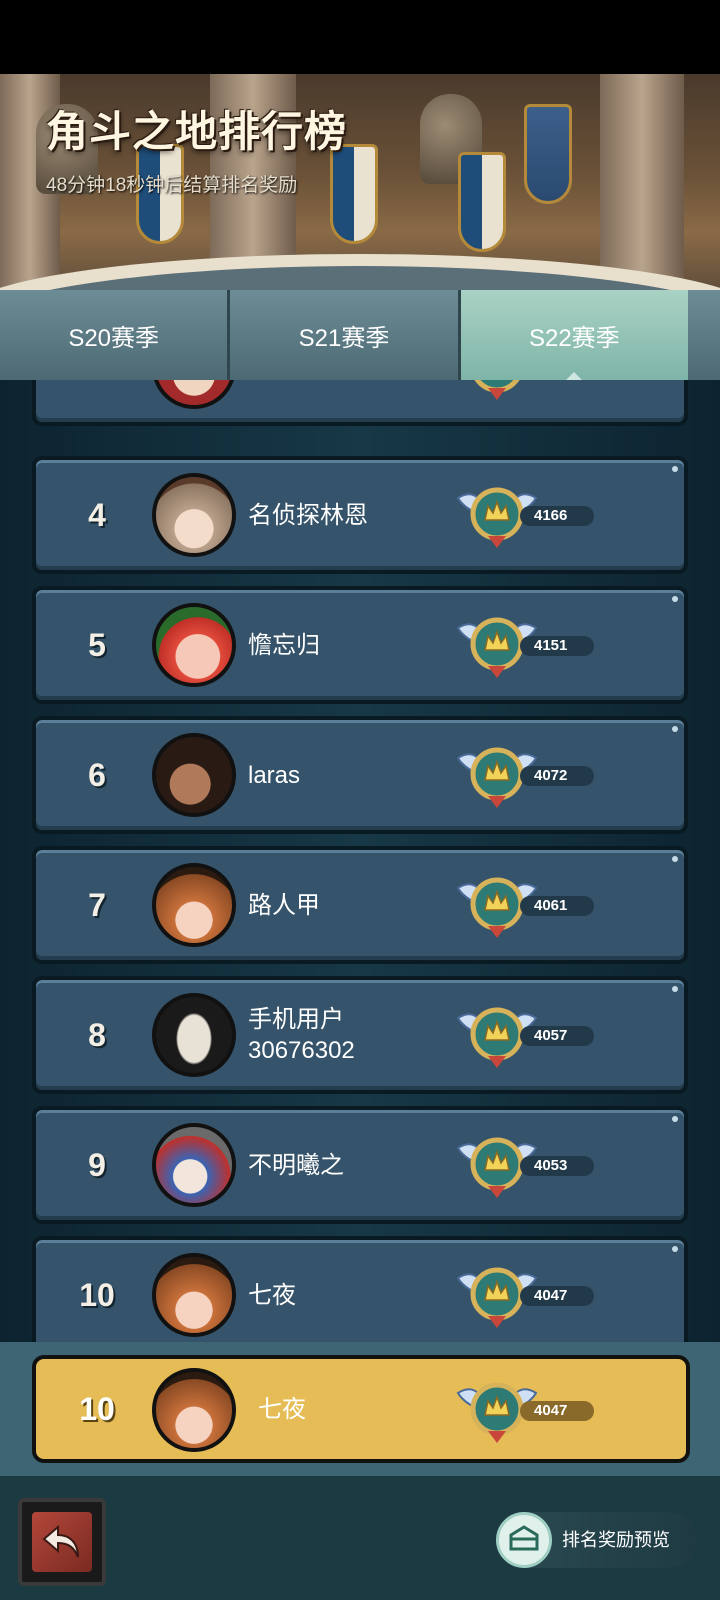 This screenshot has height=1600, width=720. I want to click on score-value: 4053, so click(557, 1166).